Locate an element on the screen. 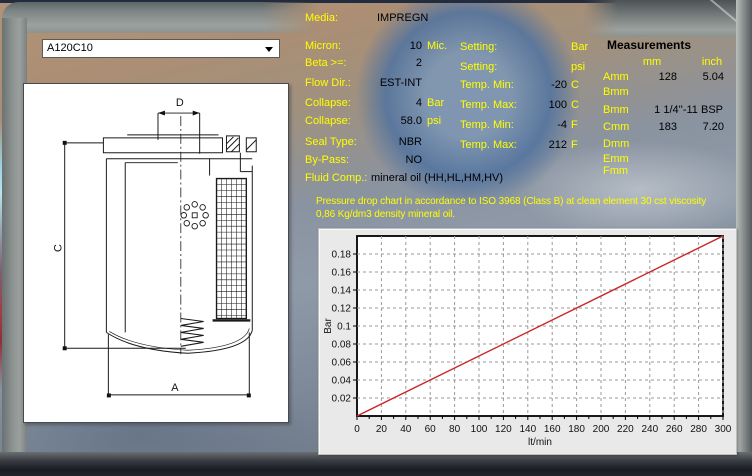  measurement-span-value: 1 1/4''-11 BSP is located at coordinates (688, 110).